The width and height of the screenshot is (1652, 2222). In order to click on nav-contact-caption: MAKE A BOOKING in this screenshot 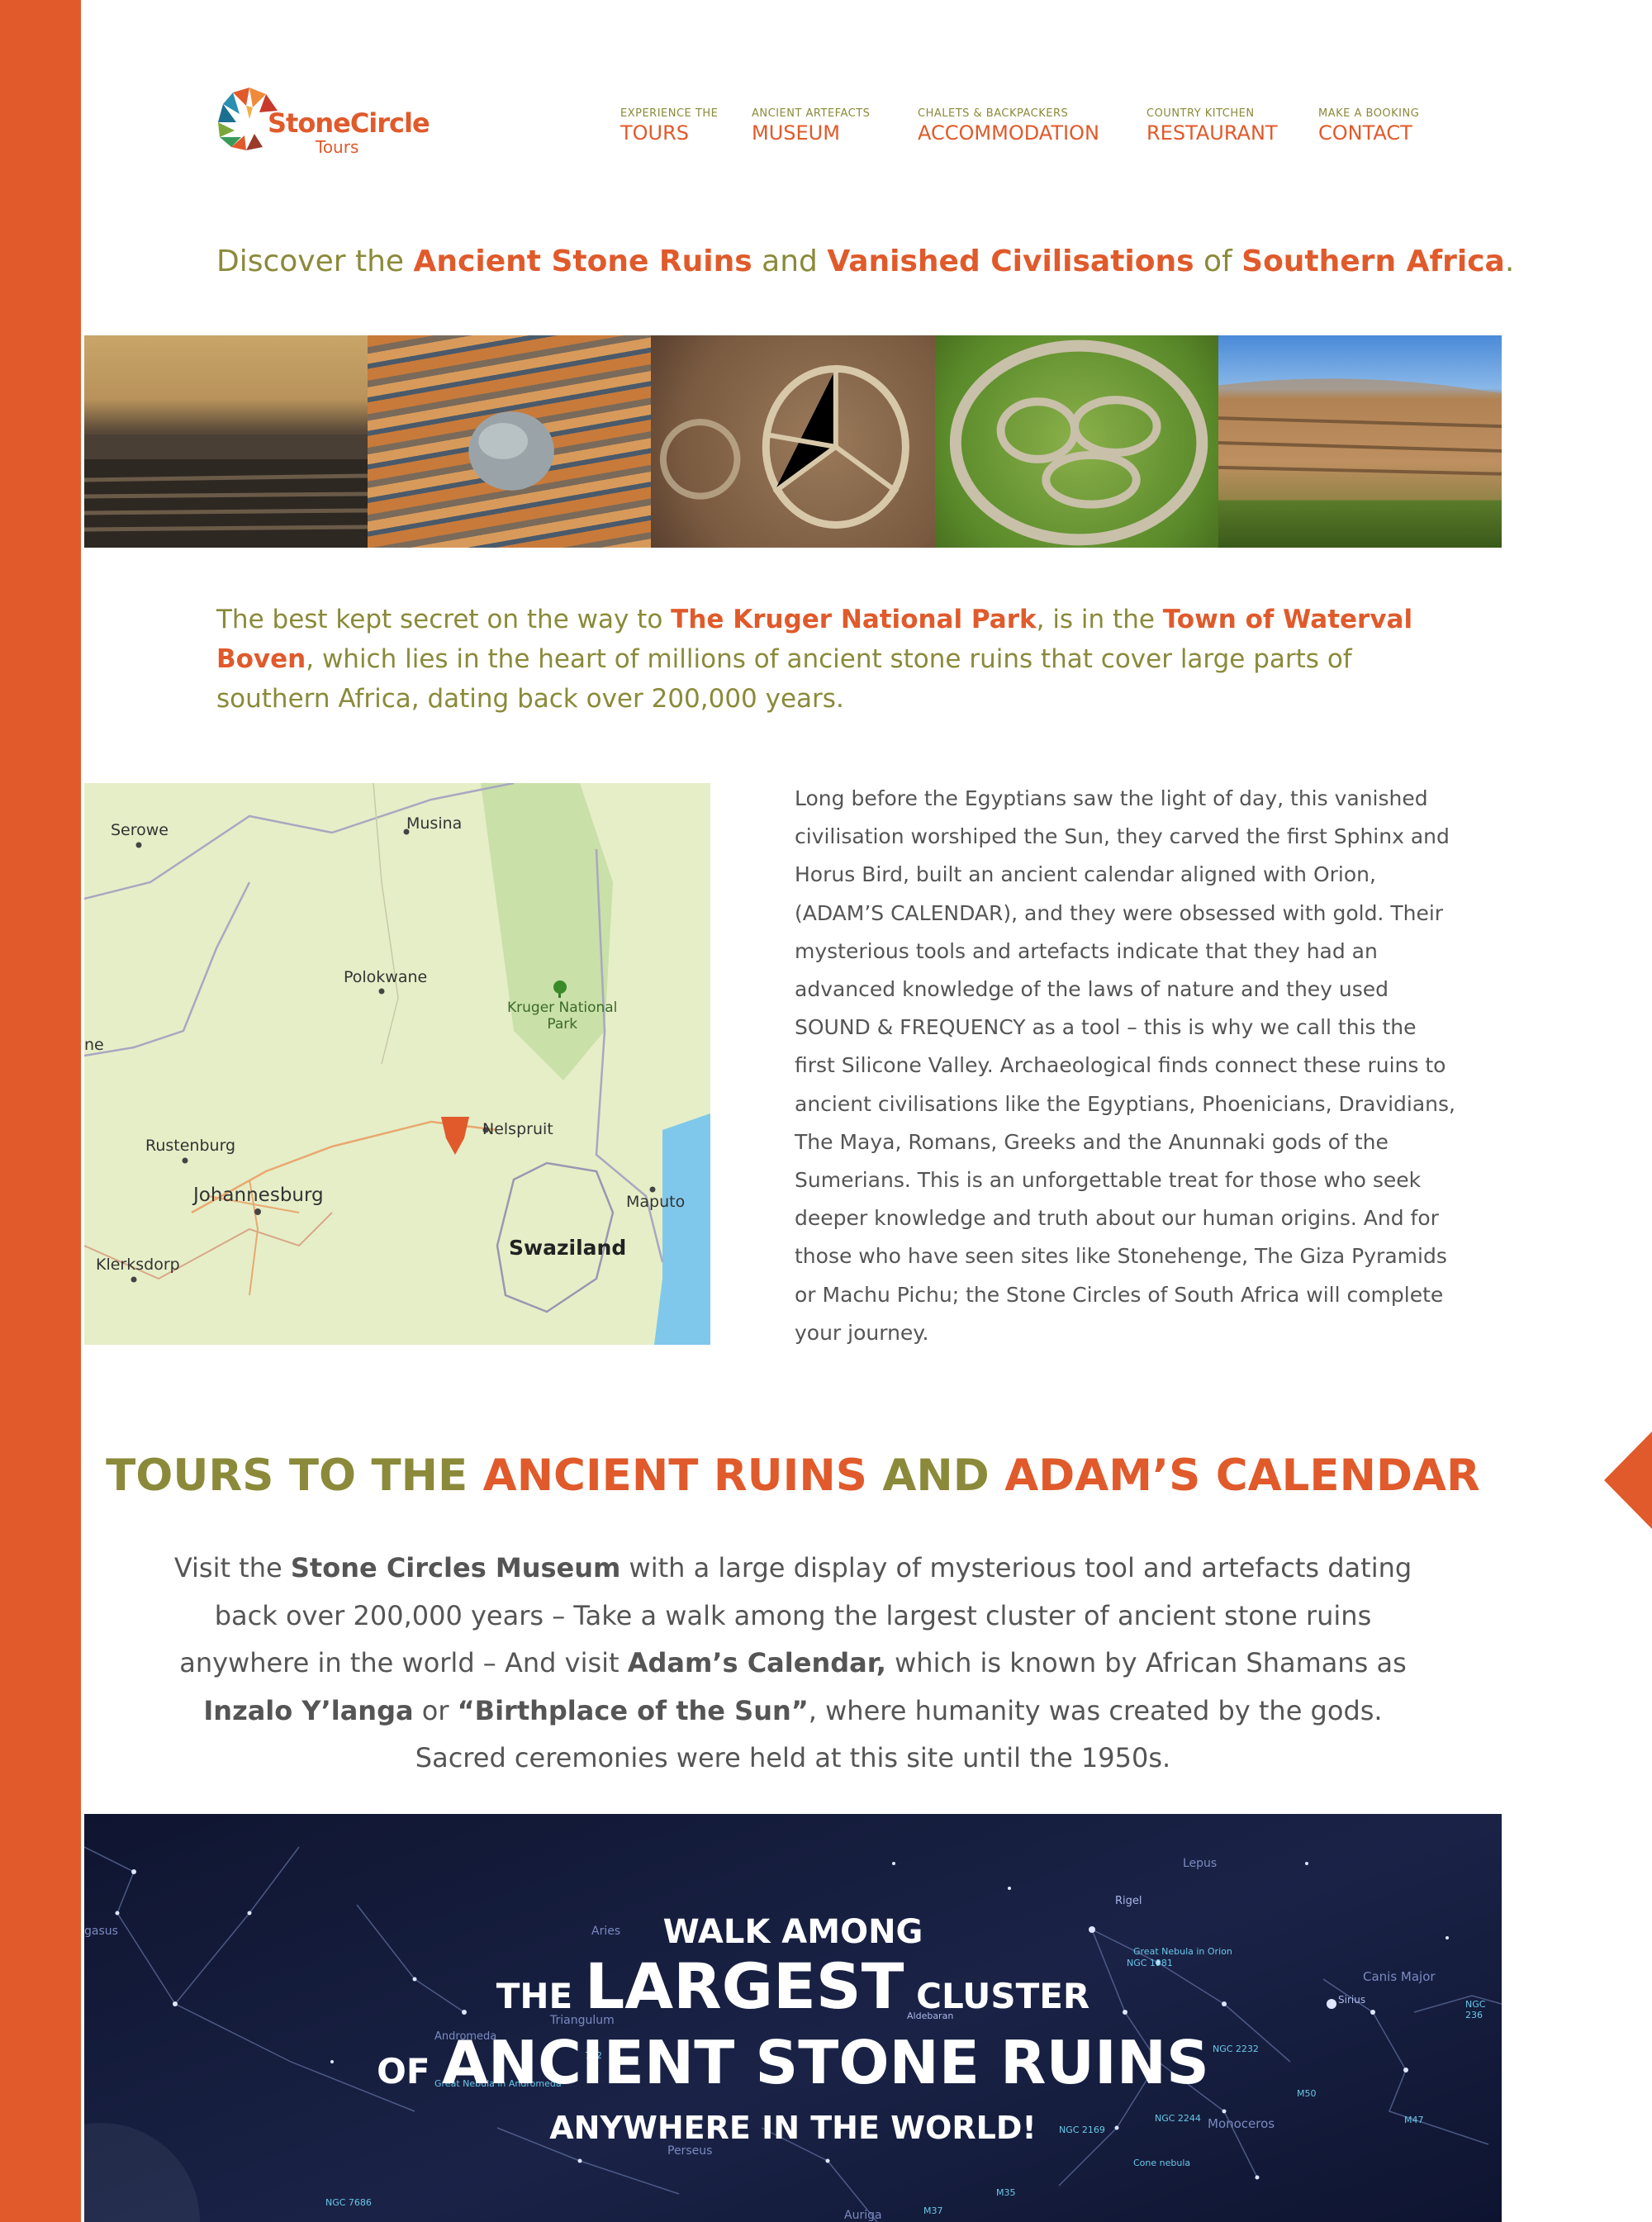, I will do `click(1369, 113)`.